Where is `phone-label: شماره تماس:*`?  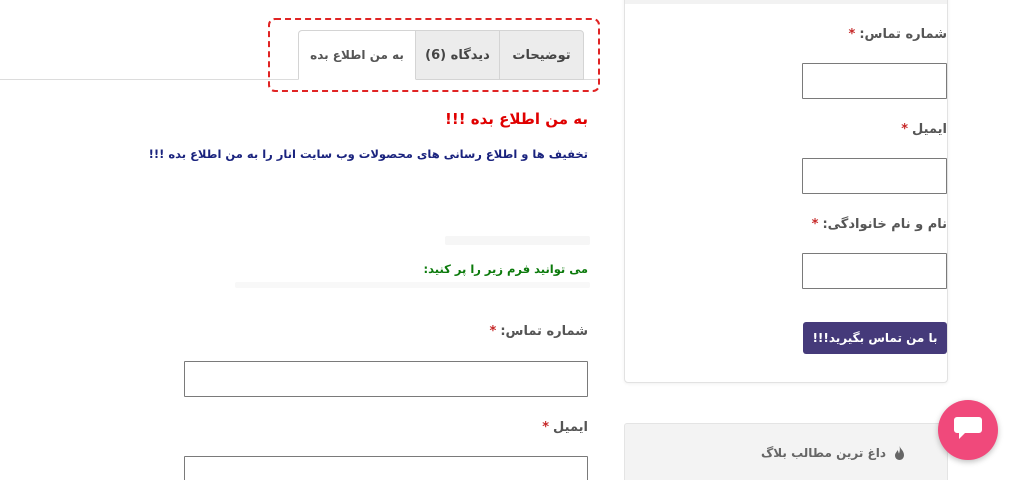 phone-label: شماره تماس:* is located at coordinates (539, 331).